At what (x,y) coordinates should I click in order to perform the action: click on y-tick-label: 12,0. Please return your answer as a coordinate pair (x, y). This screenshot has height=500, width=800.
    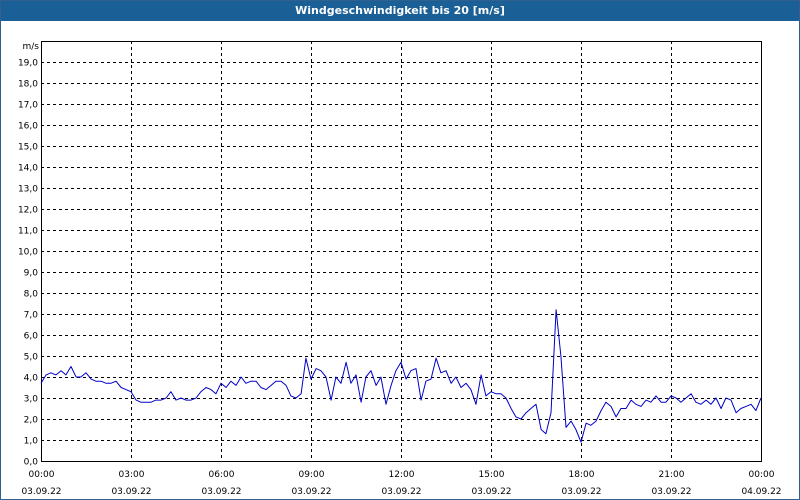
    Looking at the image, I should click on (28, 211).